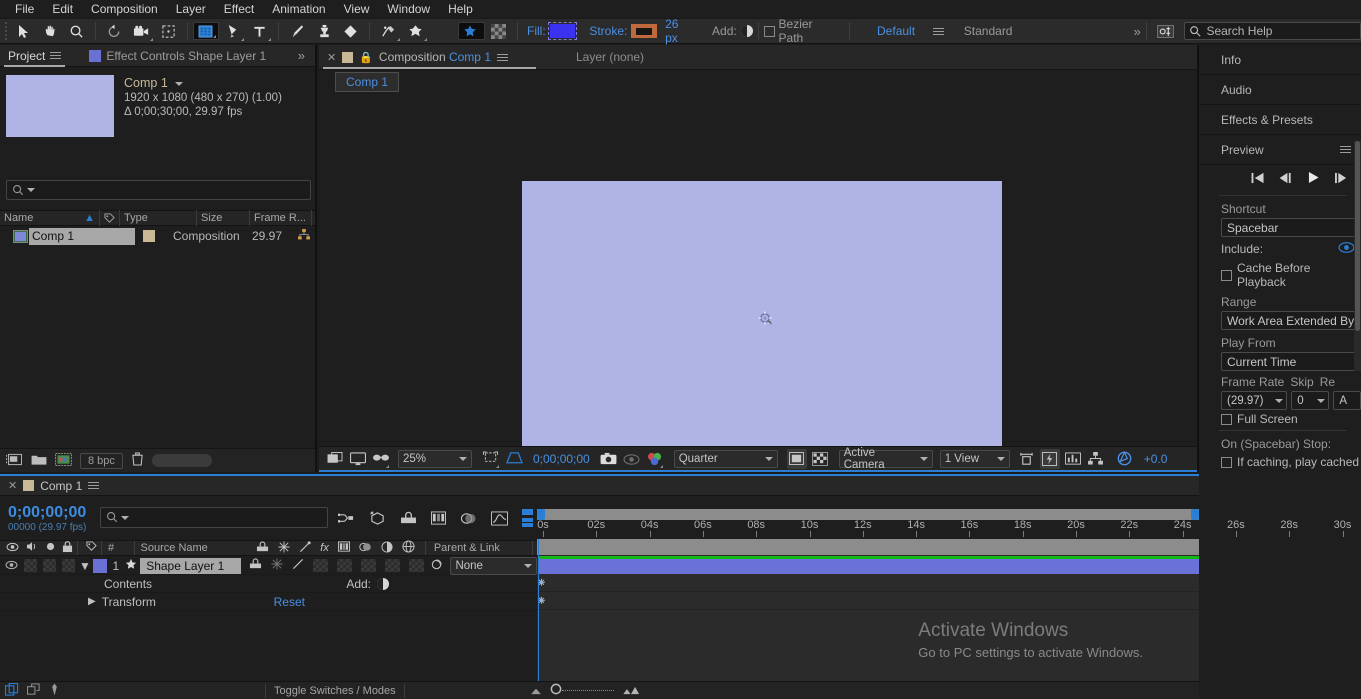 The width and height of the screenshot is (1361, 699). Describe the element at coordinates (938, 31) in the screenshot. I see `workspace-menu-icon` at that location.